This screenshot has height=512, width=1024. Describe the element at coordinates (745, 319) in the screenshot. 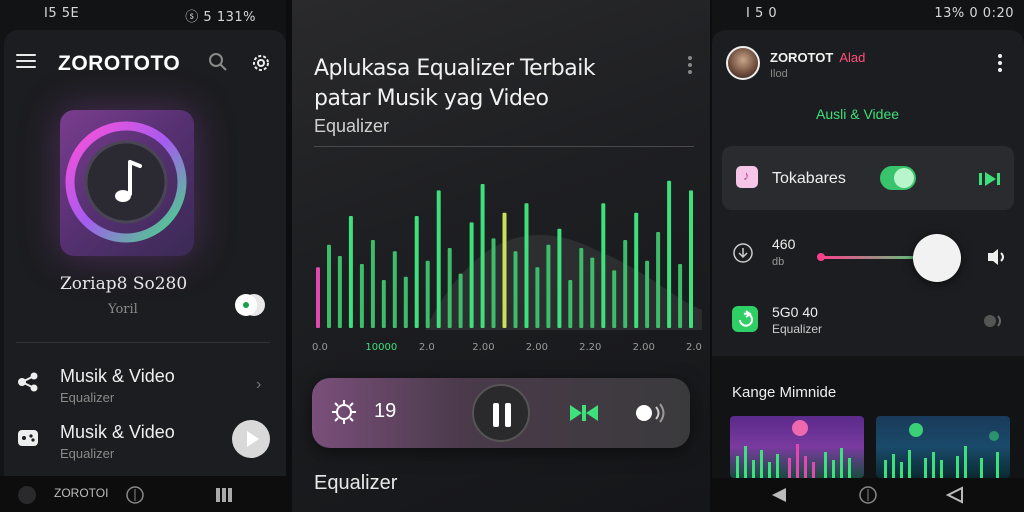

I see `refresh-icon` at that location.